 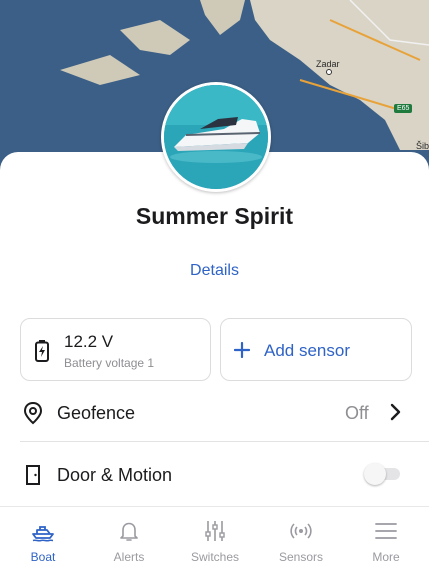 I want to click on battery-voltage-value: 12.2 V, so click(x=89, y=341).